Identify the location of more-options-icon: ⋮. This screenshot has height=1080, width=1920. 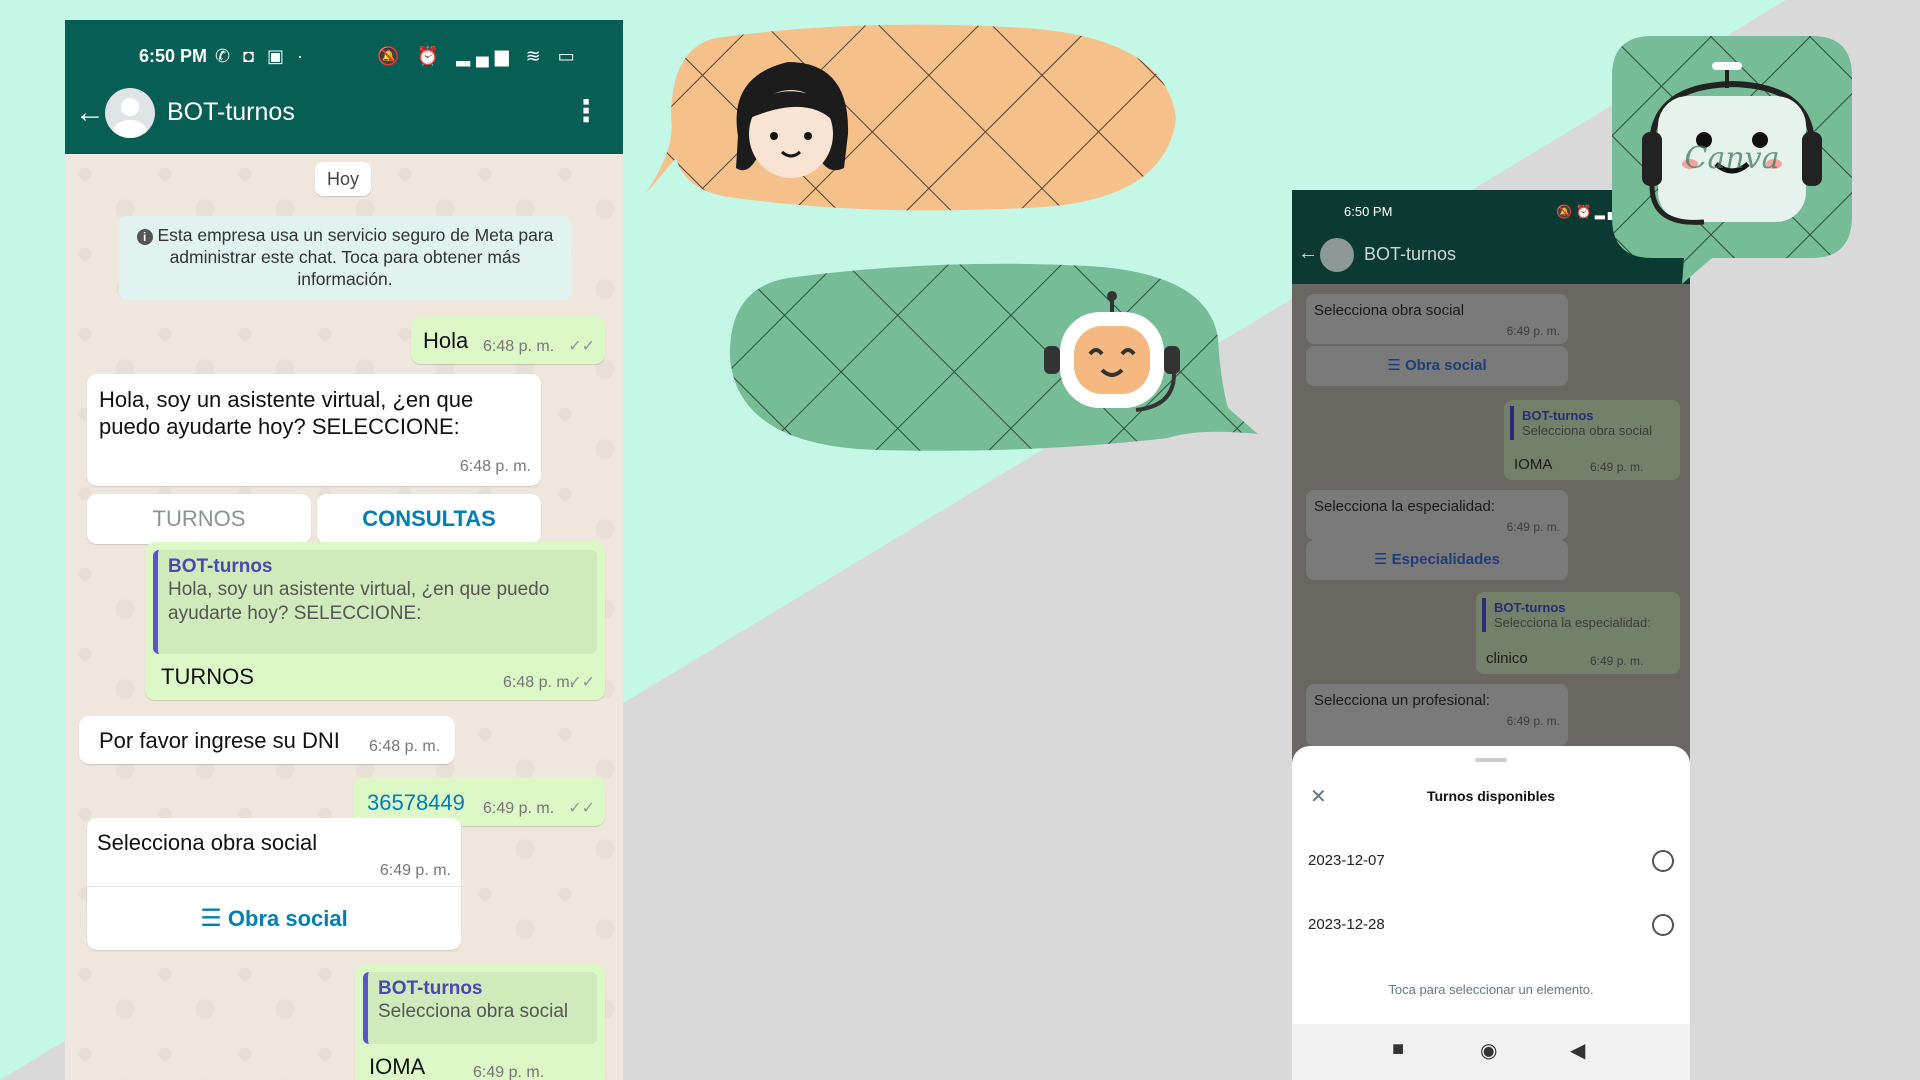
(586, 111).